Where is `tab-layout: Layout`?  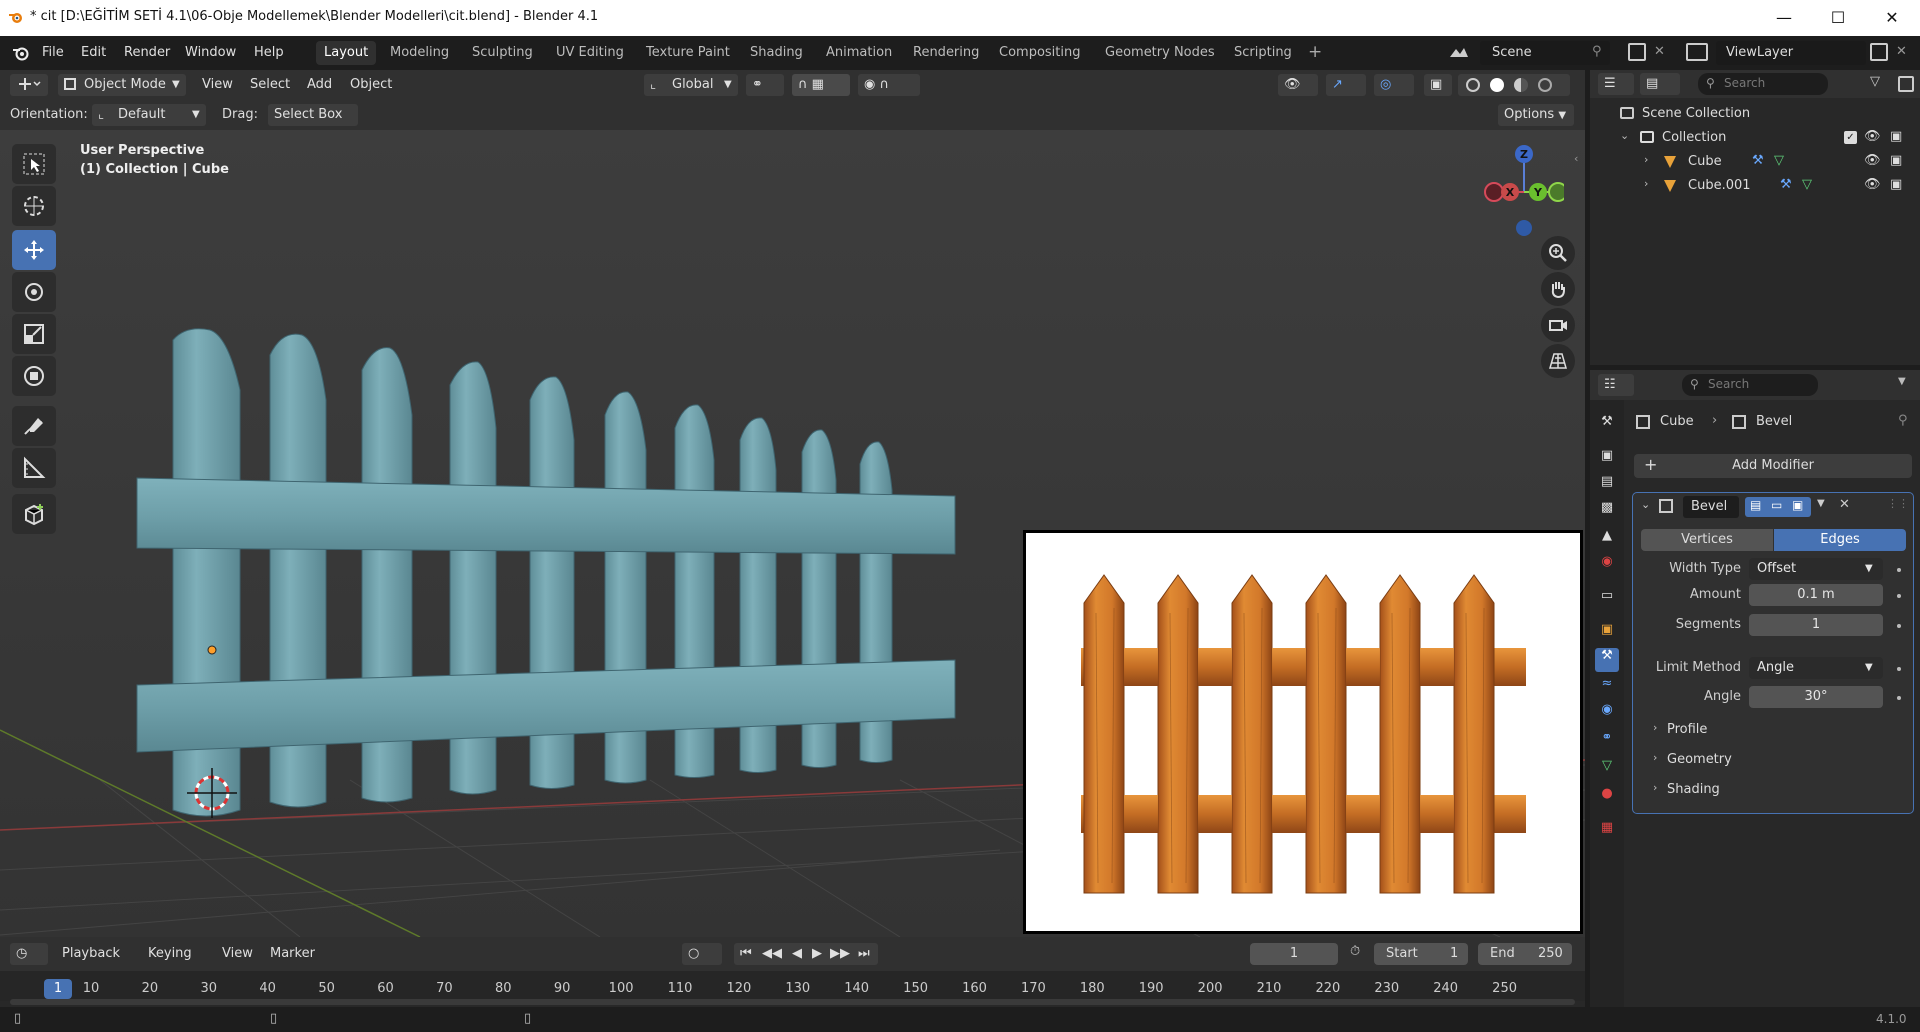
tab-layout: Layout is located at coordinates (346, 53).